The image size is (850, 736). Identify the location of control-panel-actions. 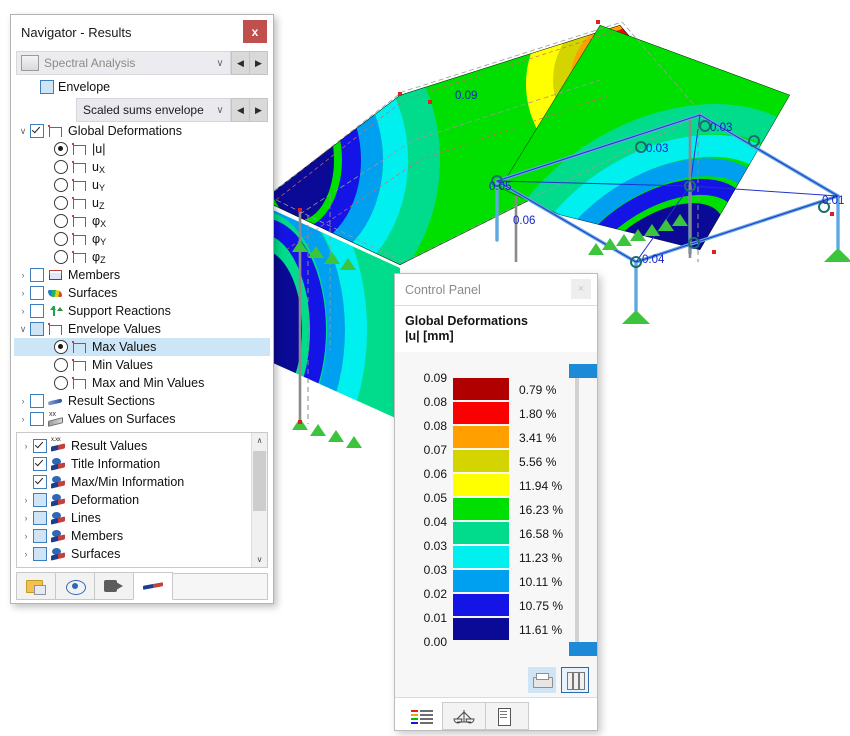
(496, 680).